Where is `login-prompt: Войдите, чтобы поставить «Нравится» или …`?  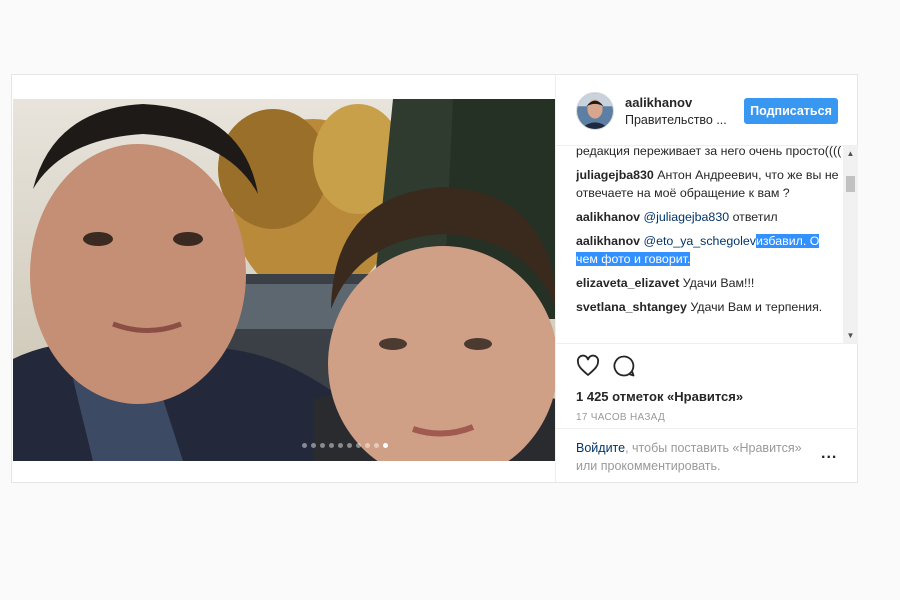 login-prompt: Войдите, чтобы поставить «Нравится» или … is located at coordinates (707, 455).